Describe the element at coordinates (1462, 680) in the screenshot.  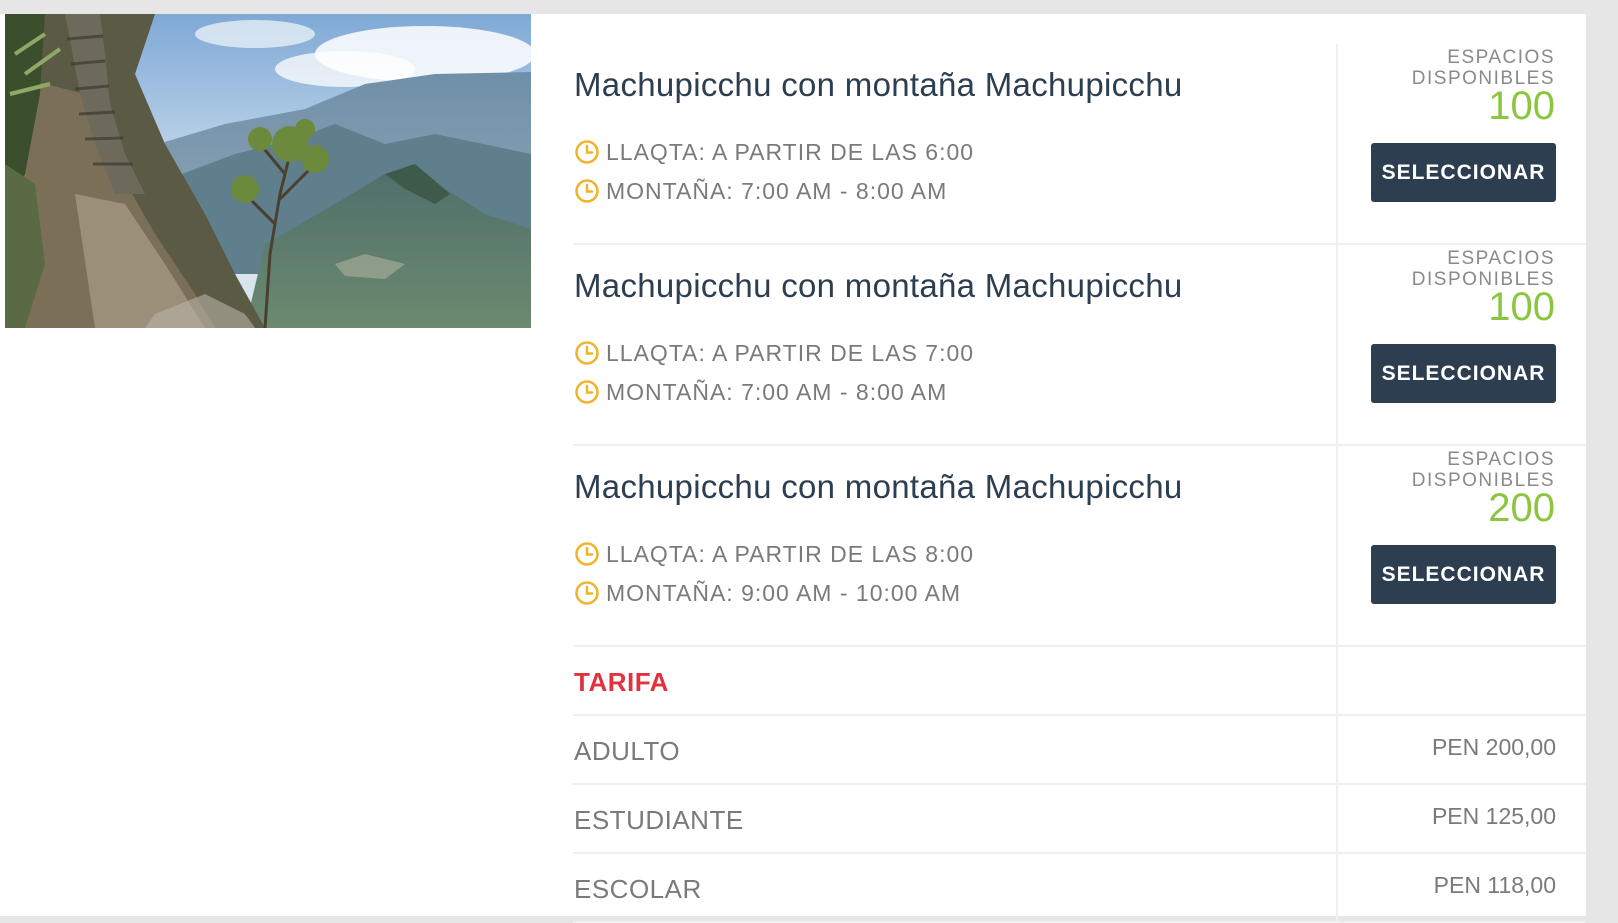
I see `tarifa-header-right-cell` at that location.